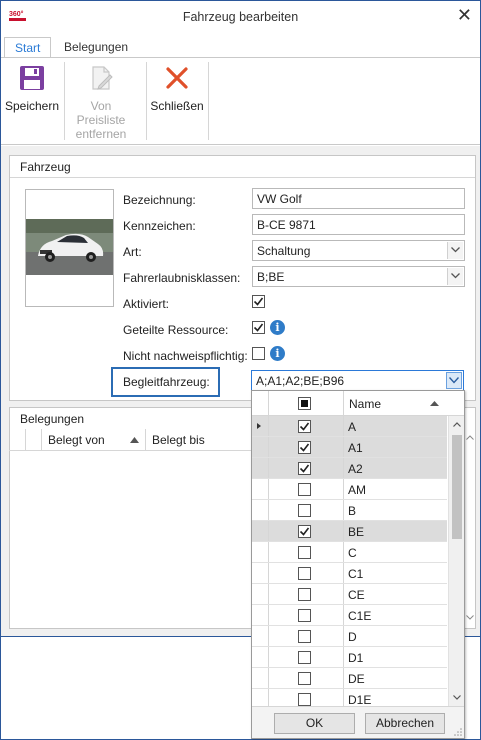 Image resolution: width=481 pixels, height=740 pixels. What do you see at coordinates (132, 252) in the screenshot?
I see `art-label: Art:` at bounding box center [132, 252].